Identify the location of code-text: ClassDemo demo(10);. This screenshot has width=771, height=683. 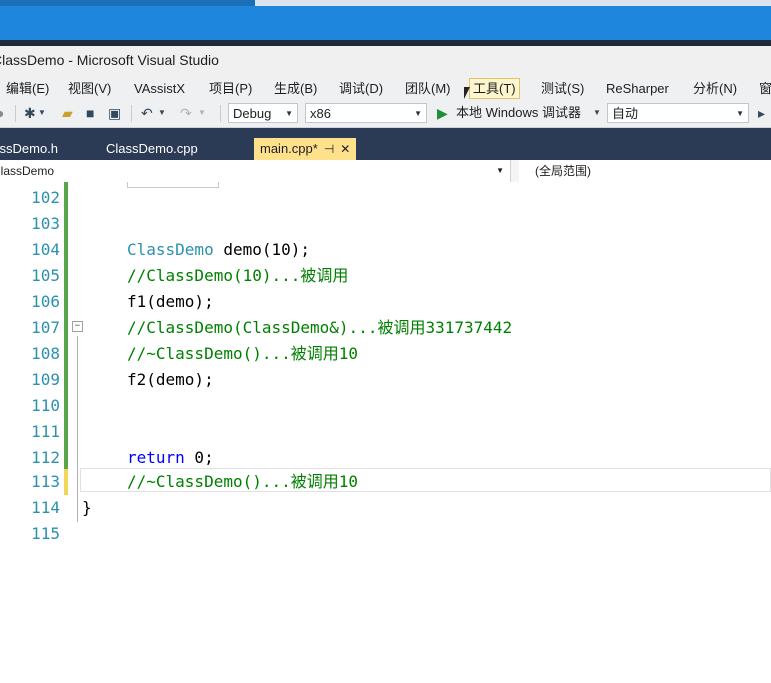
(218, 250).